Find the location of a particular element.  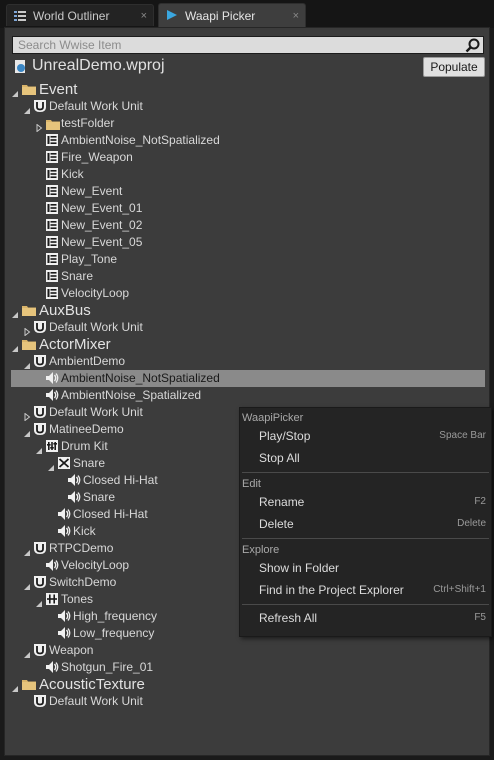

menu-item-show-in-folder: Show in Folder is located at coordinates (365, 569).